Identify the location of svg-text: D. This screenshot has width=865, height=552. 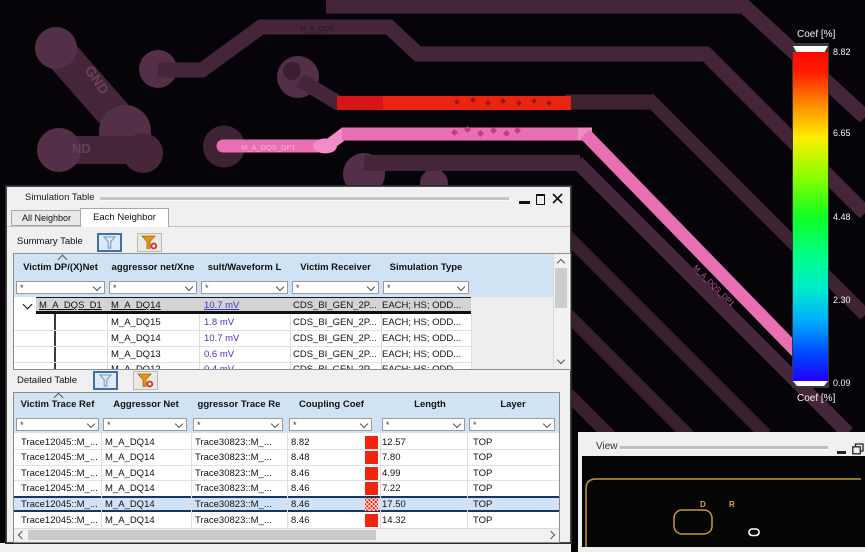
(703, 504).